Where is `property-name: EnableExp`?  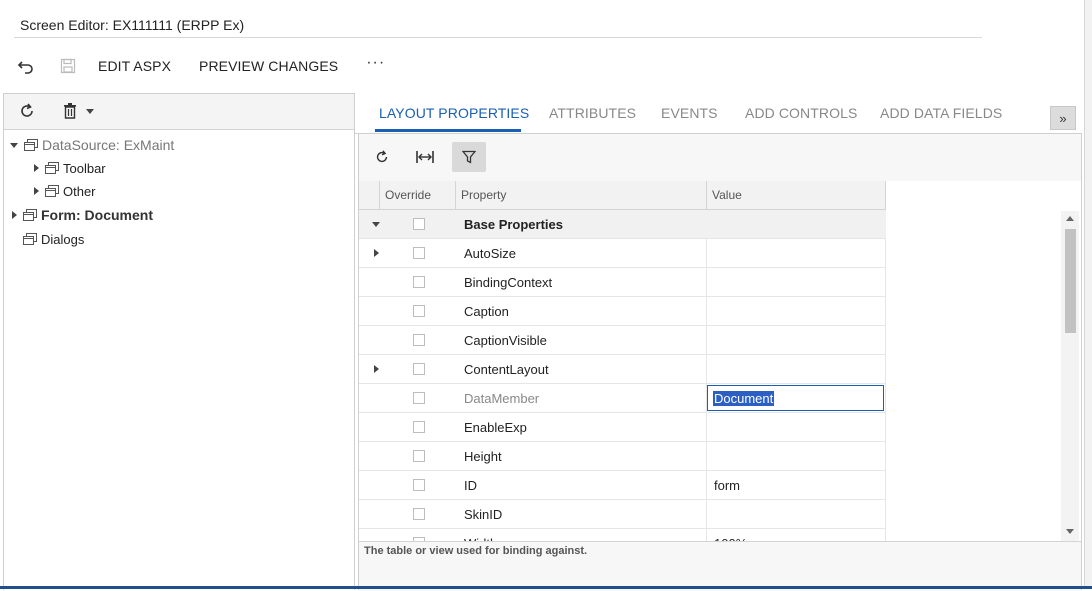 property-name: EnableExp is located at coordinates (495, 427).